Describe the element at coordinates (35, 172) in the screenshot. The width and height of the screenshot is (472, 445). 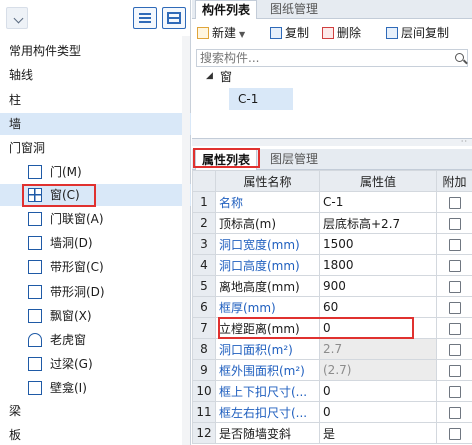
I see `door-icon` at that location.